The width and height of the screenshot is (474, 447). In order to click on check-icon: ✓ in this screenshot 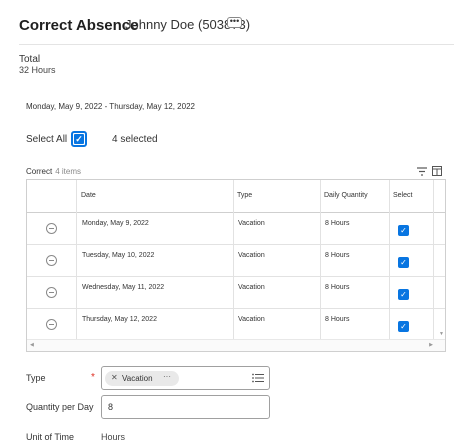, I will do `click(79, 139)`.